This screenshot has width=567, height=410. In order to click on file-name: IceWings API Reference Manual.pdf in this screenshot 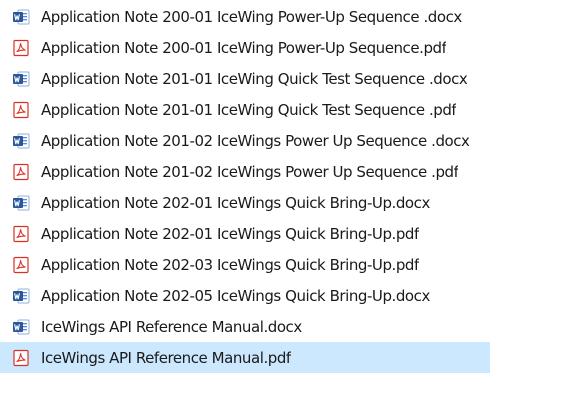, I will do `click(166, 357)`.